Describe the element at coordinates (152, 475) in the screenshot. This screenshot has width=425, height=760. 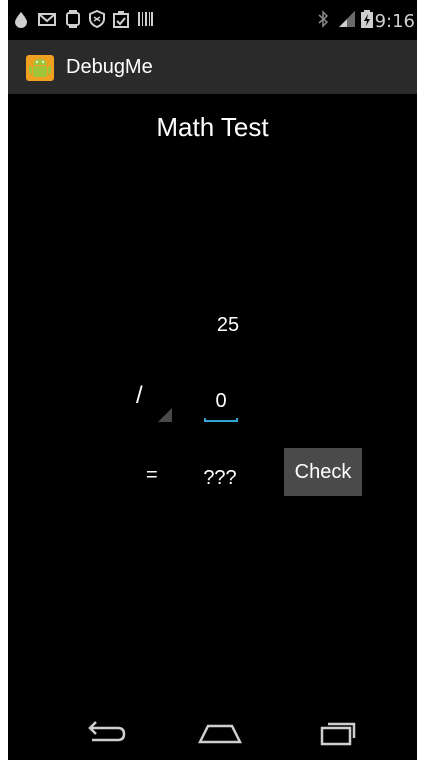
I see `equals-sign: =` at that location.